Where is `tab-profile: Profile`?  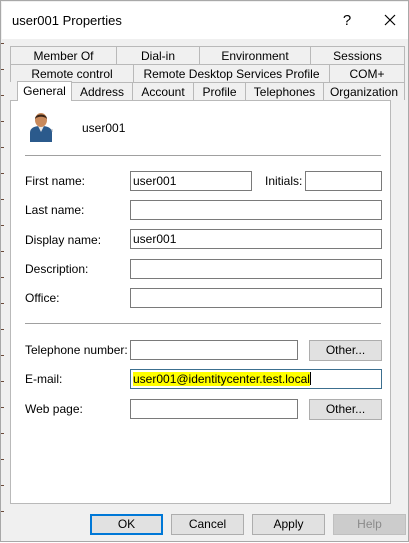
tab-profile: Profile is located at coordinates (219, 91).